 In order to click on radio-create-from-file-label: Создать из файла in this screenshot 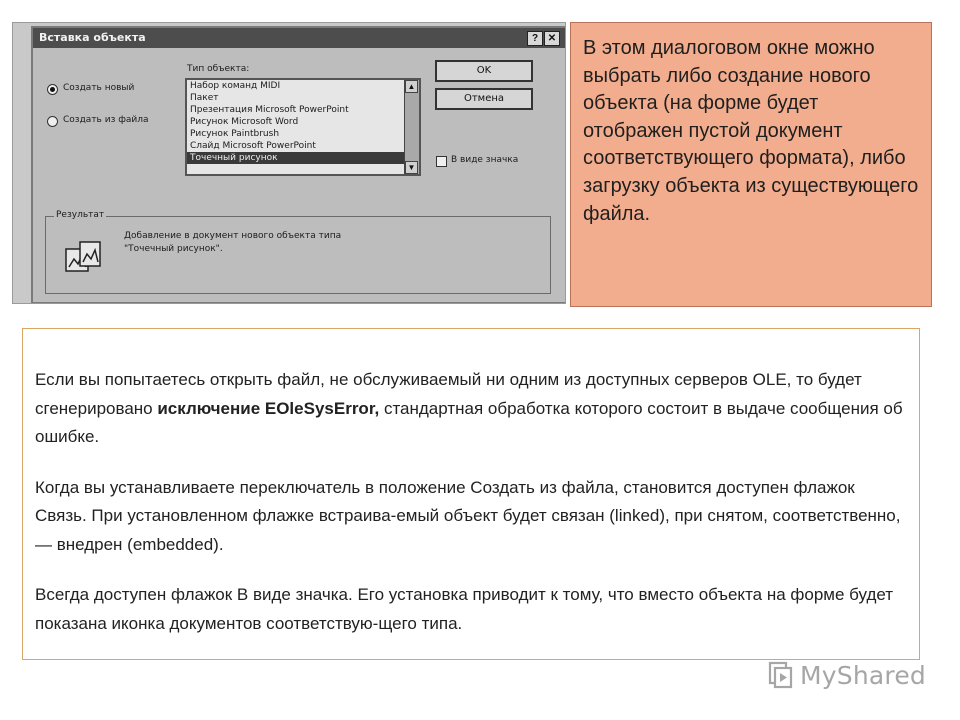, I will do `click(106, 120)`.